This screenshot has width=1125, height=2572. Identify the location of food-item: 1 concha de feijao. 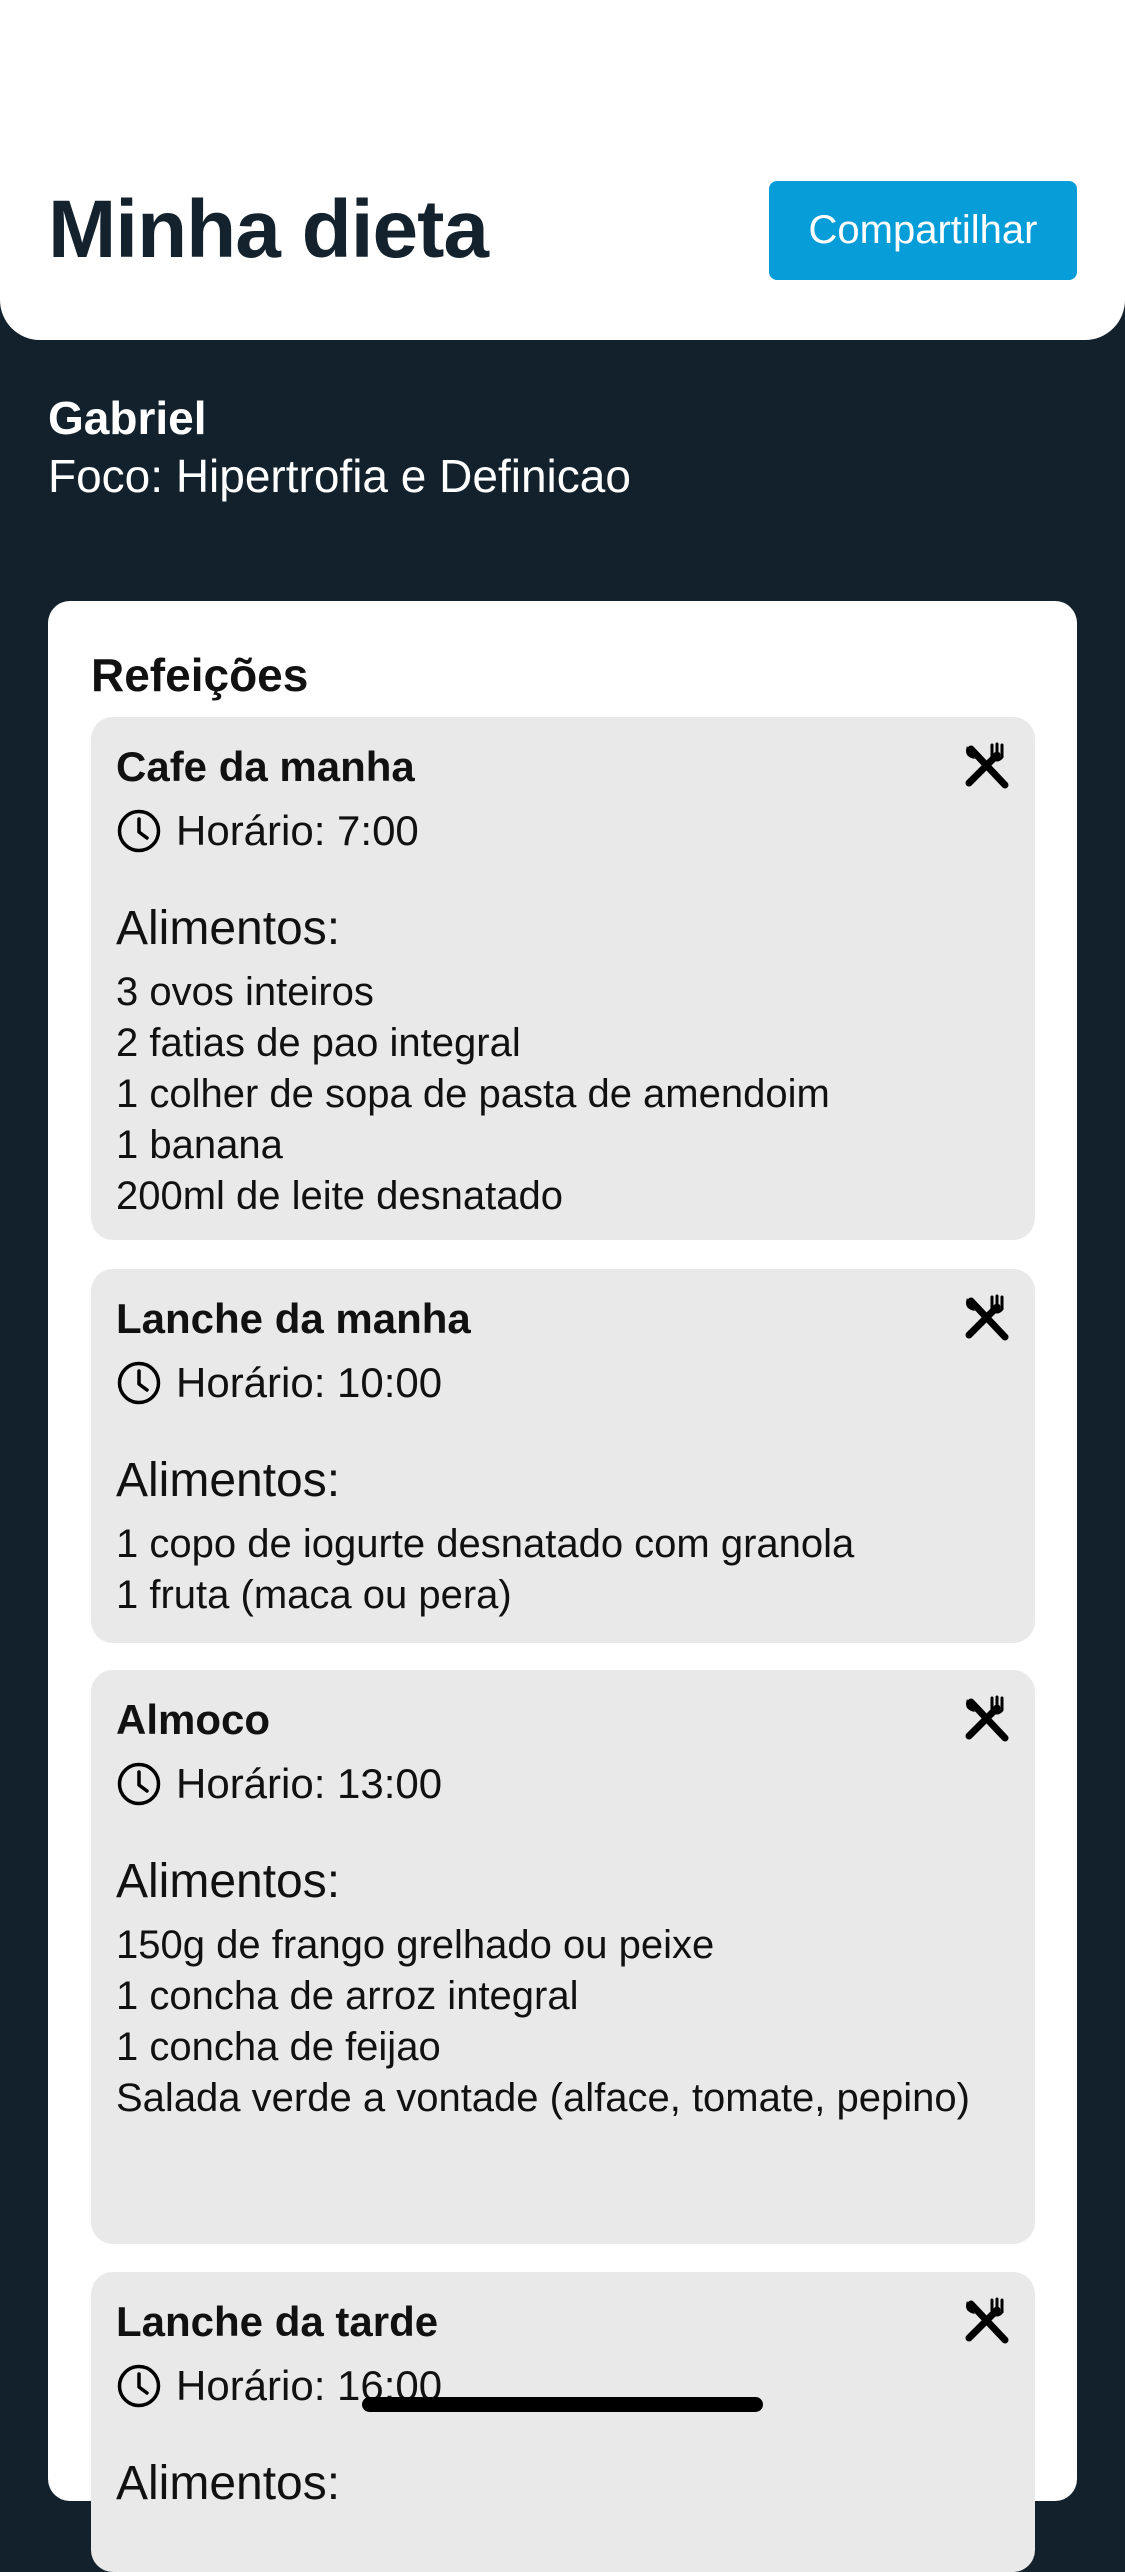
(278, 2047).